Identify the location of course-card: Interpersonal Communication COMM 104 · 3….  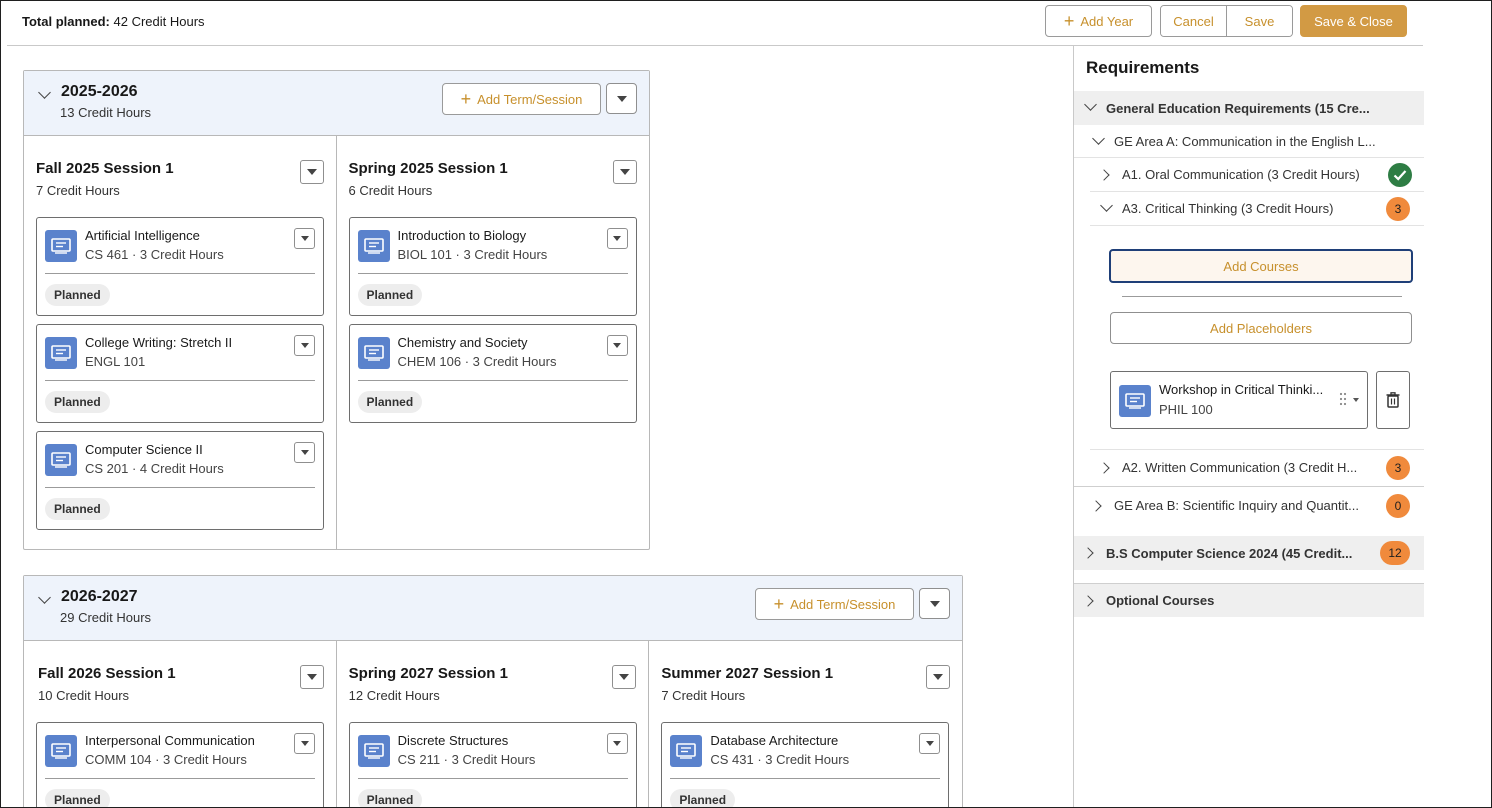
(180, 764).